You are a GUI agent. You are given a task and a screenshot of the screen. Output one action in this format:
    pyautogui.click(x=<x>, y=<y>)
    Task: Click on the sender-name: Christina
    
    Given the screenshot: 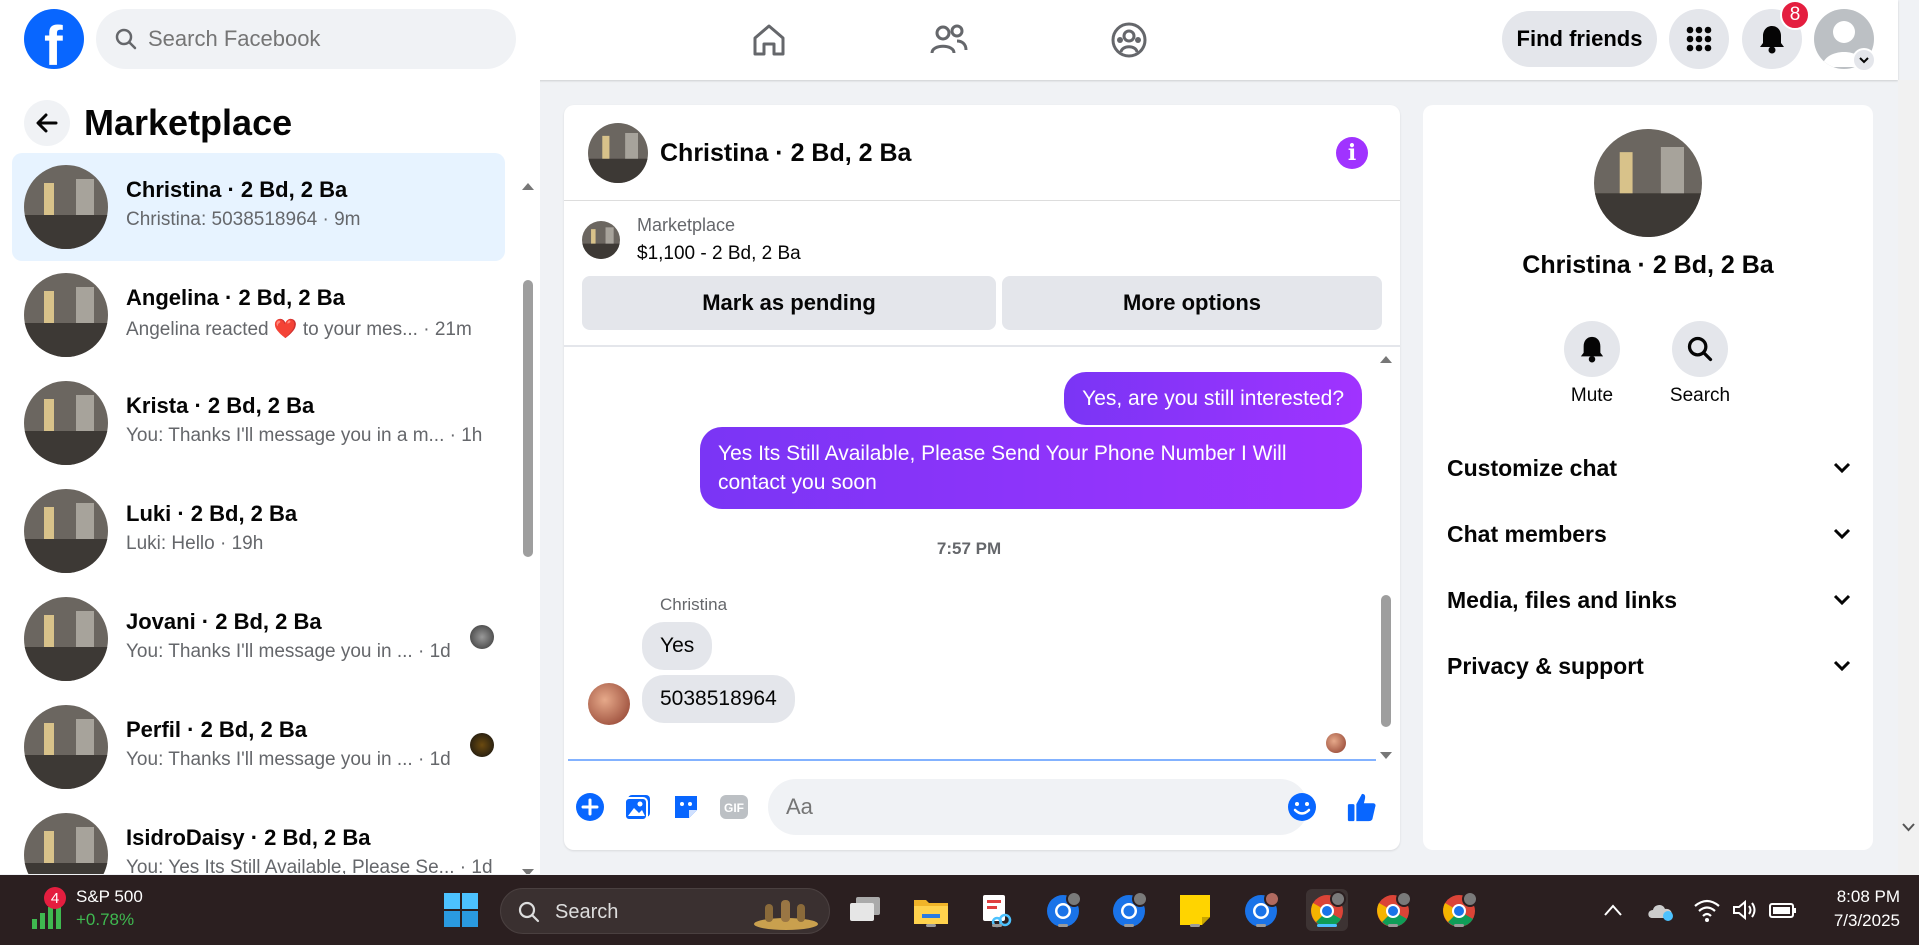 What is the action you would take?
    pyautogui.click(x=694, y=604)
    